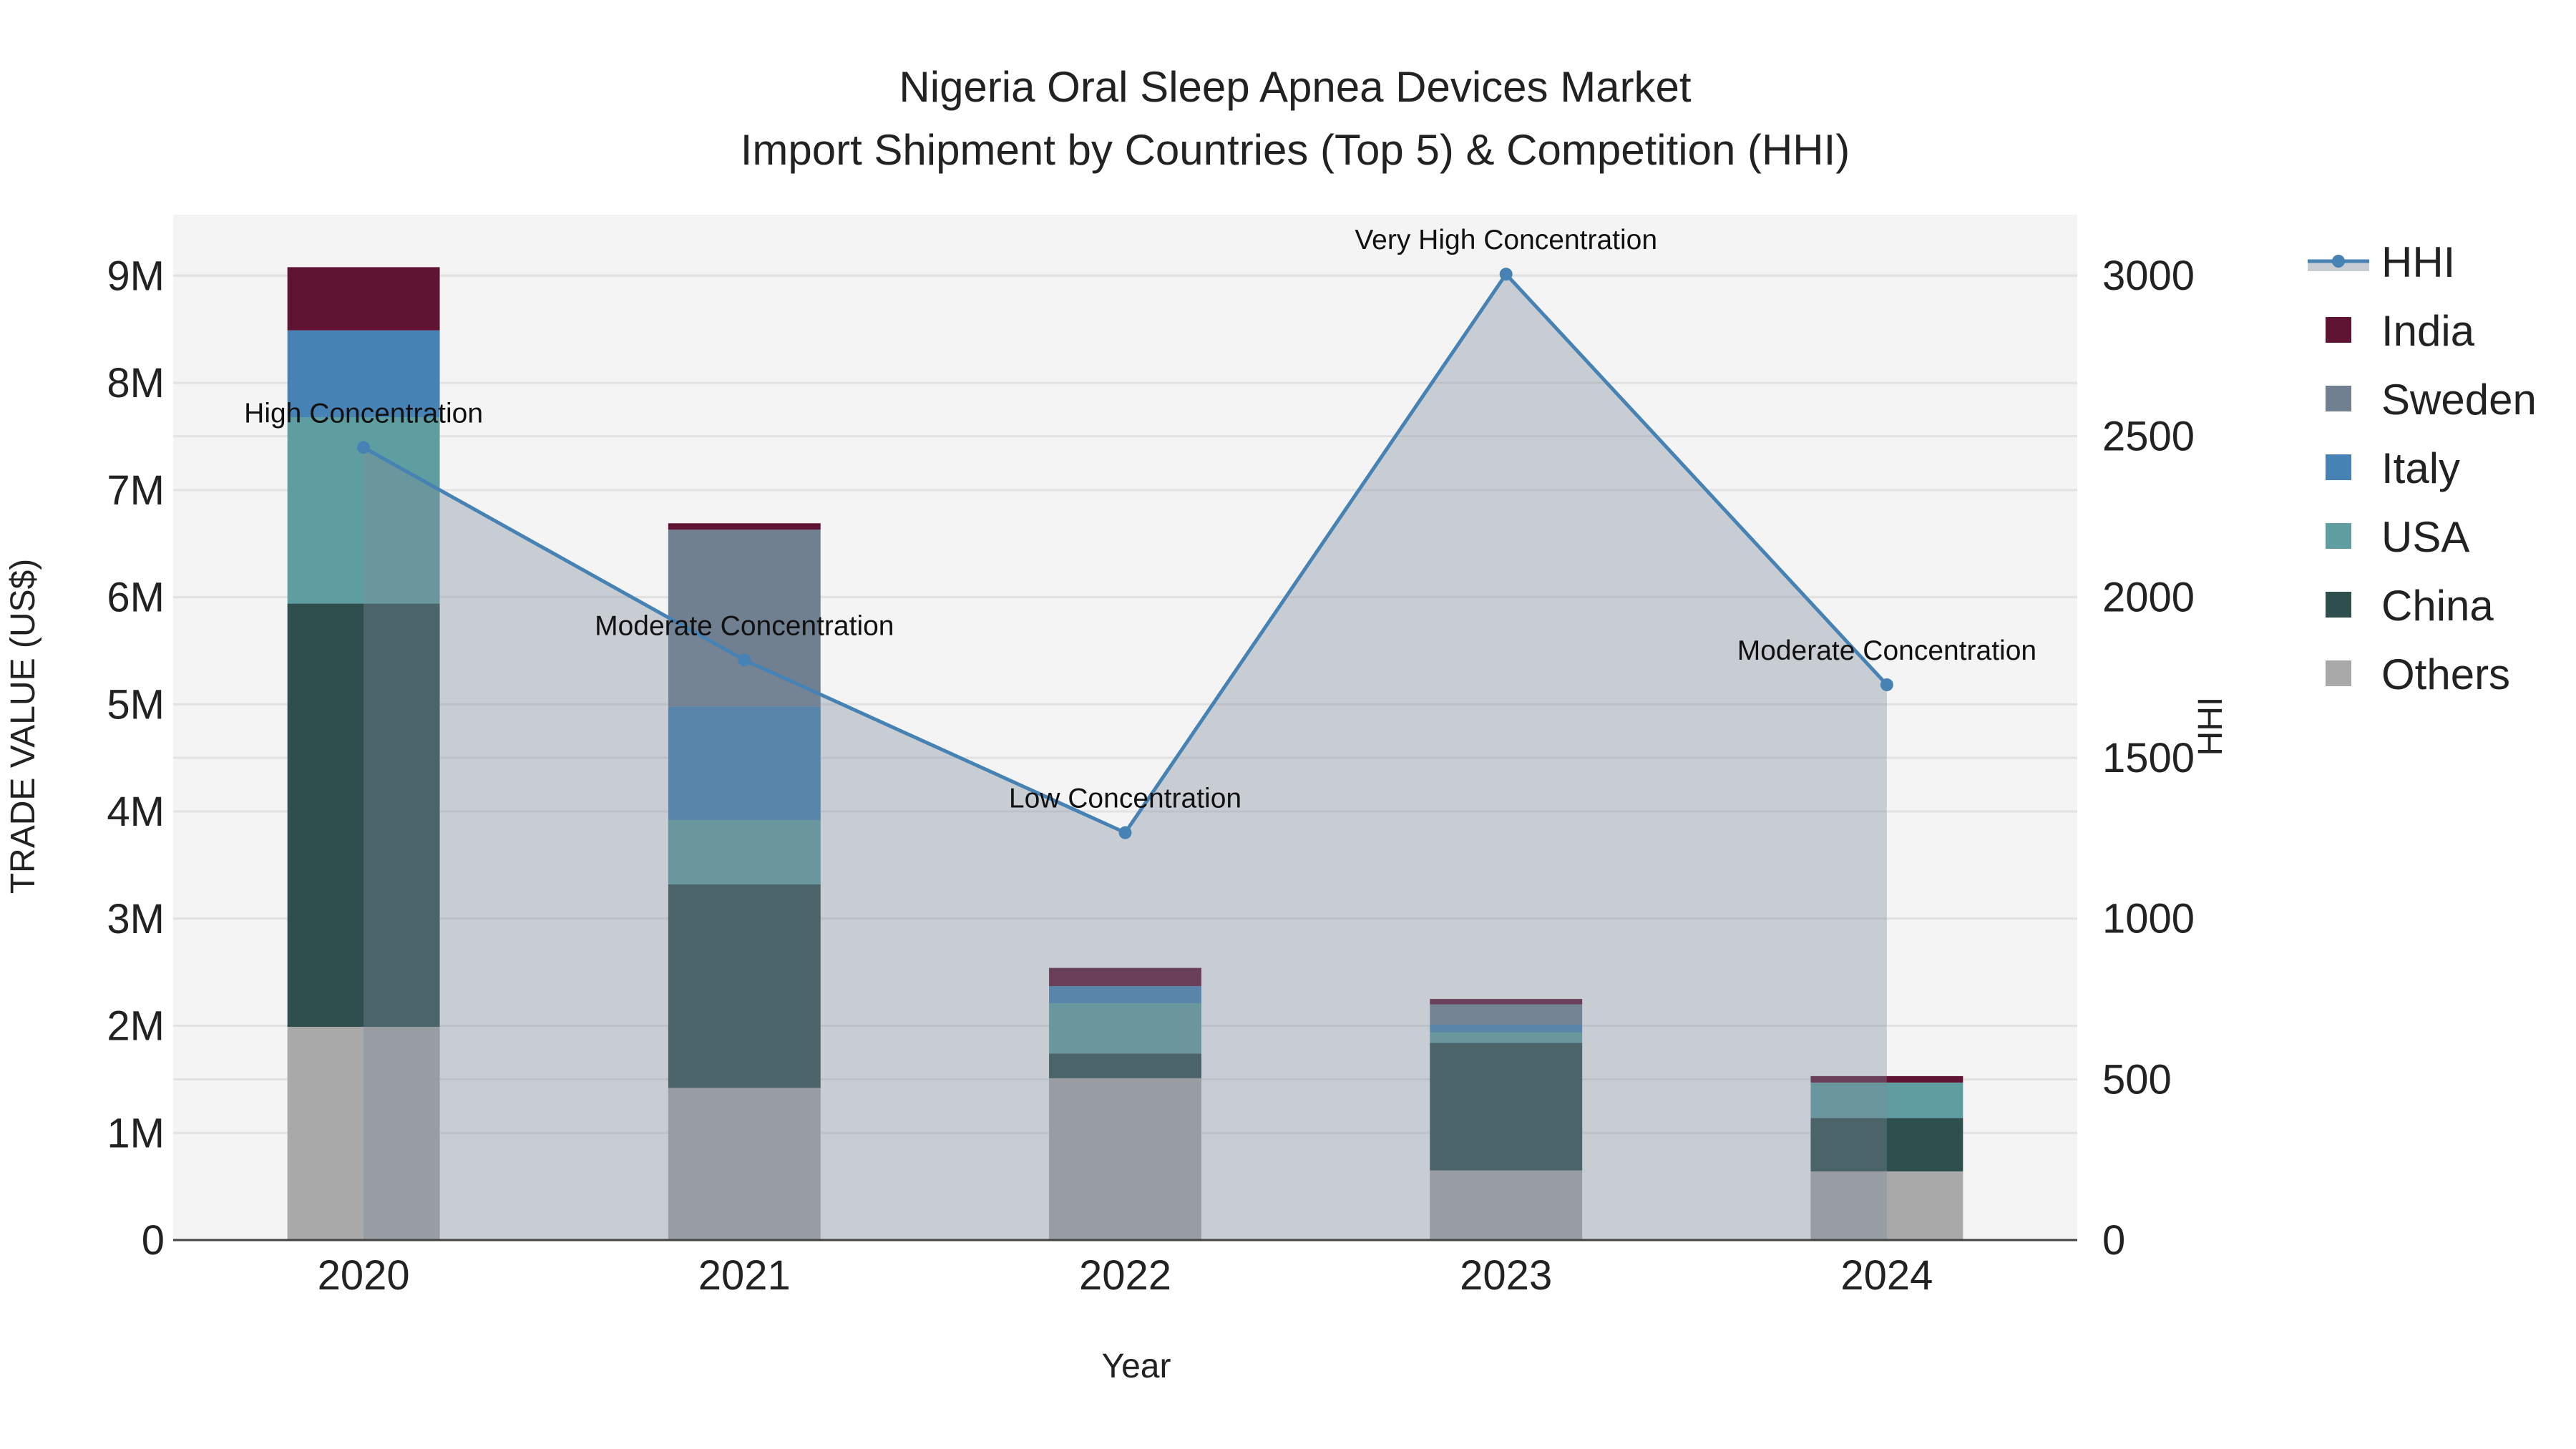 The width and height of the screenshot is (2576, 1449). I want to click on legend-swatch-sweden, so click(2338, 398).